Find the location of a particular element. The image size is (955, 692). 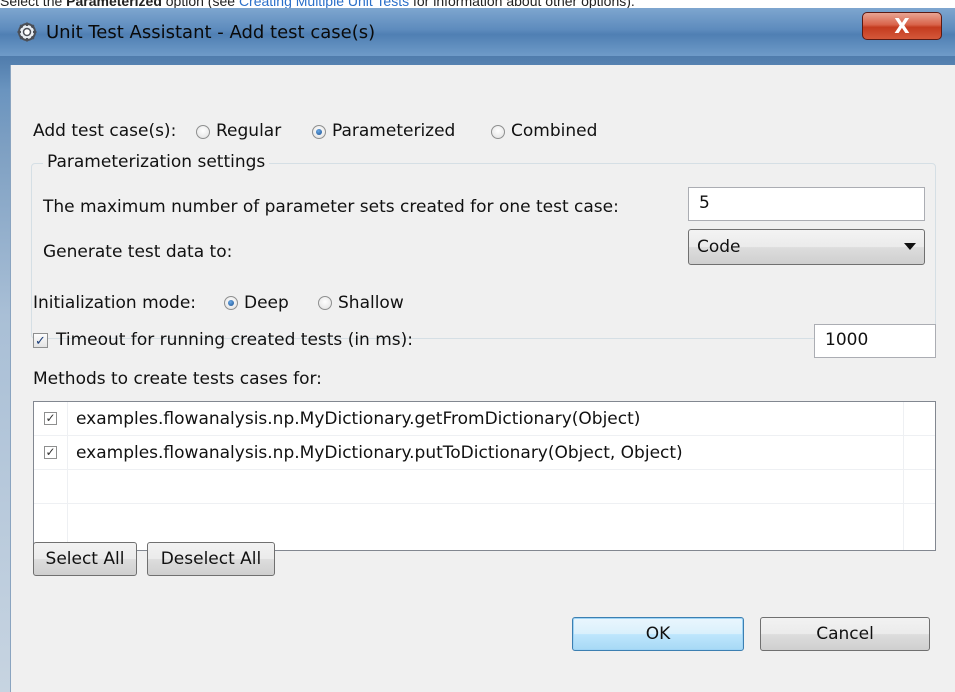

deep-radio-label: Deep is located at coordinates (266, 303).